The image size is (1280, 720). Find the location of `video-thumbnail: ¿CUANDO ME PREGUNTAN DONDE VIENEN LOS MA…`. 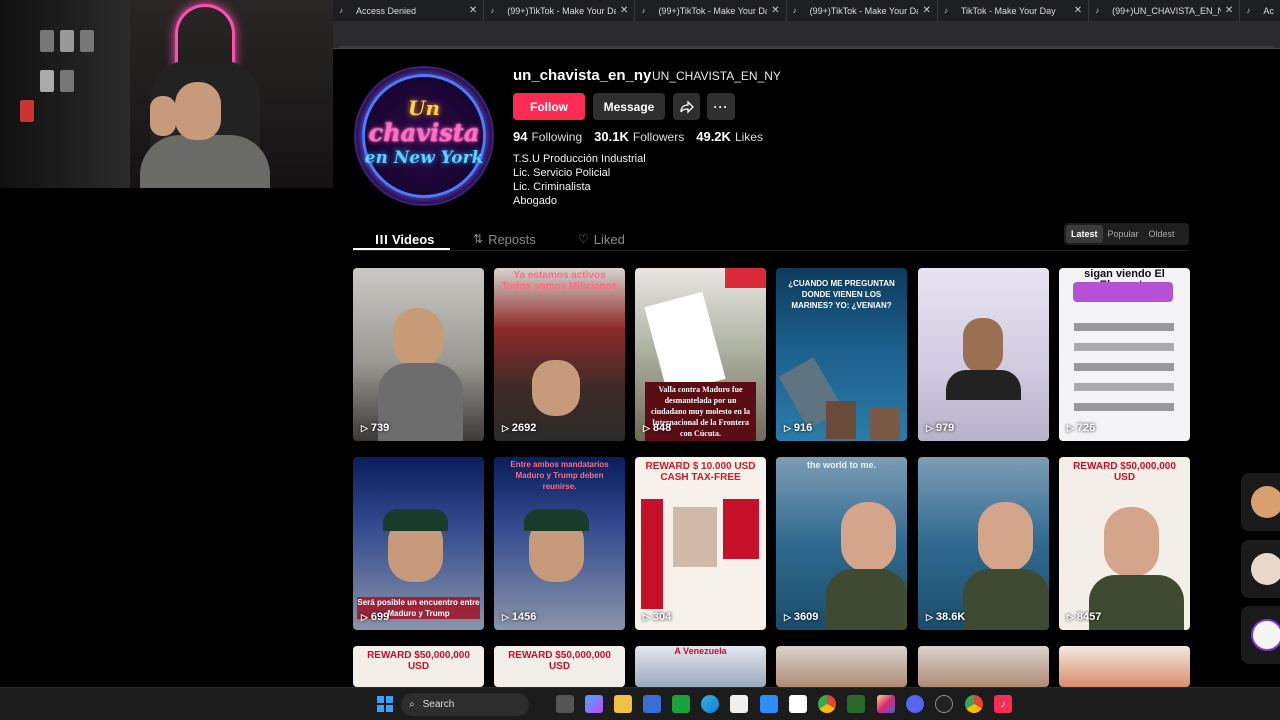

video-thumbnail: ¿CUANDO ME PREGUNTAN DONDE VIENEN LOS MA… is located at coordinates (841, 354).